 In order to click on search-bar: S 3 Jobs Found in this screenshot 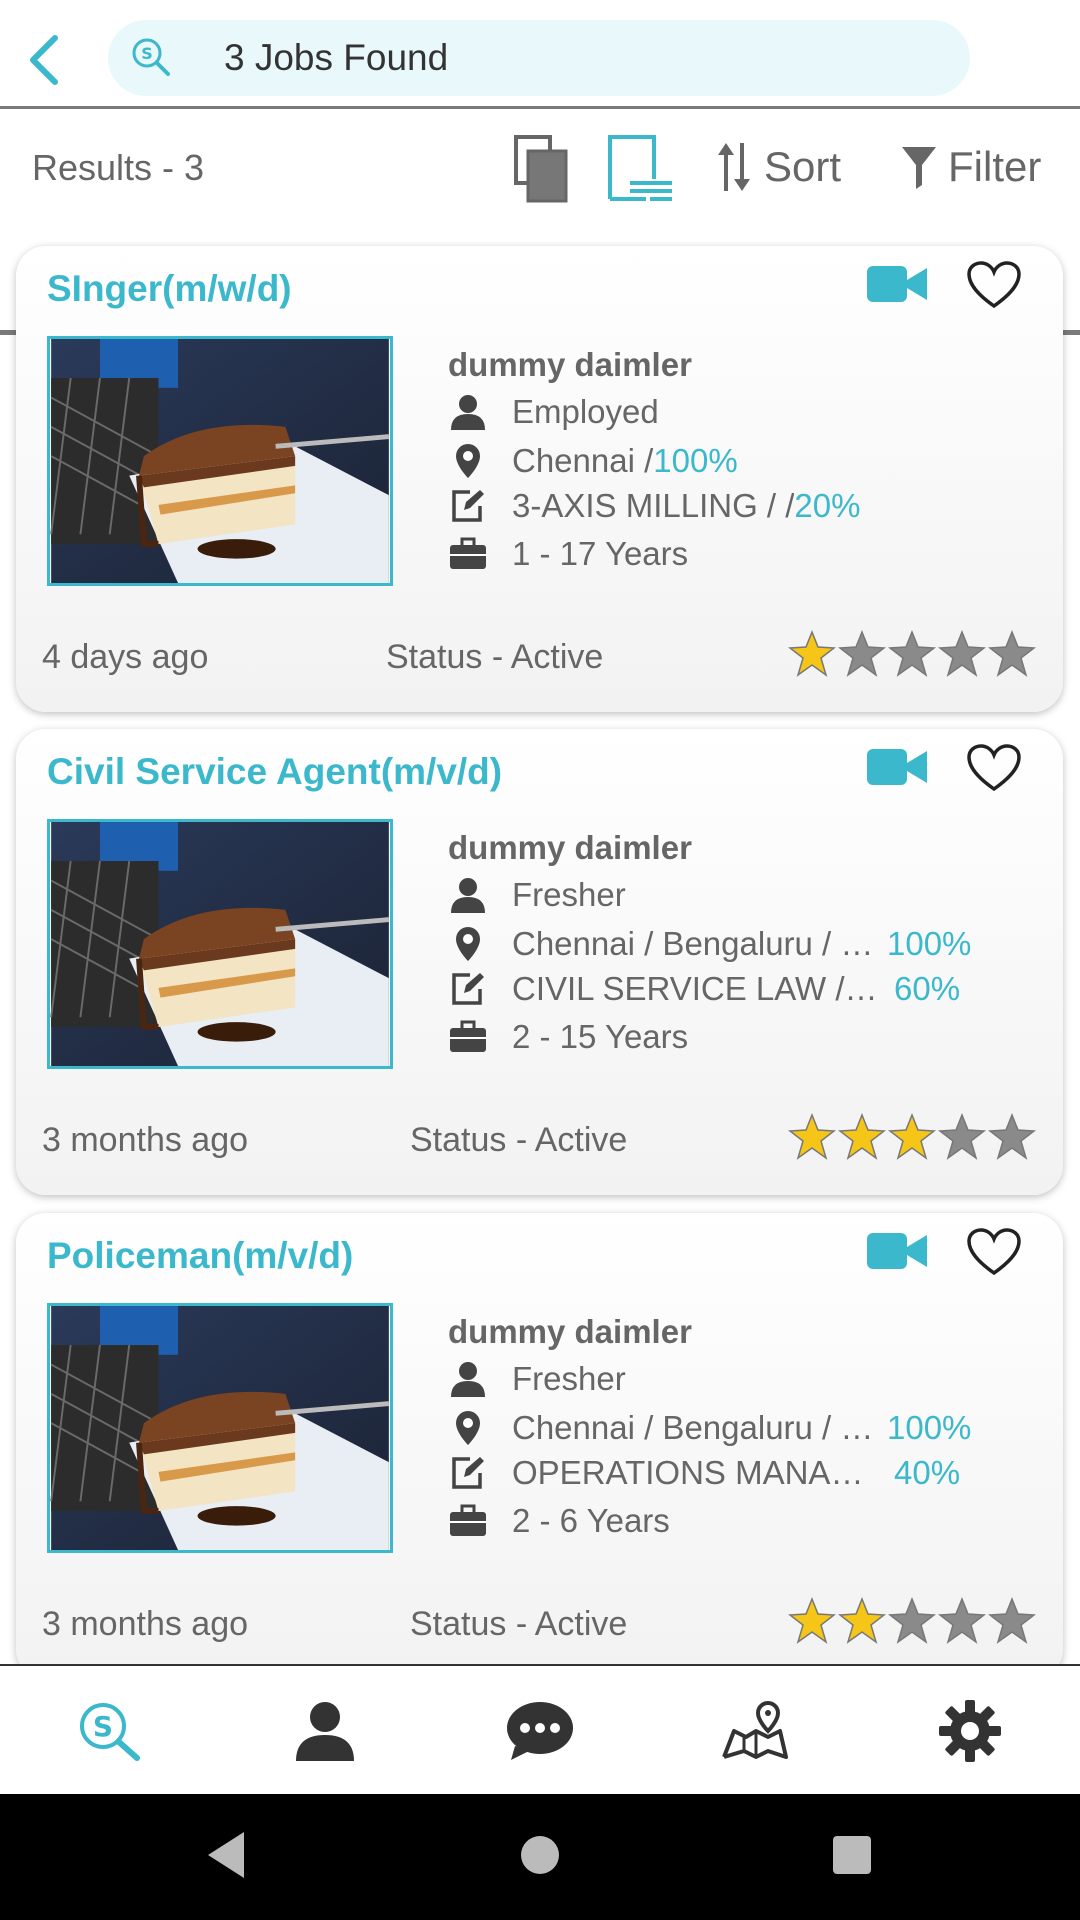, I will do `click(539, 58)`.